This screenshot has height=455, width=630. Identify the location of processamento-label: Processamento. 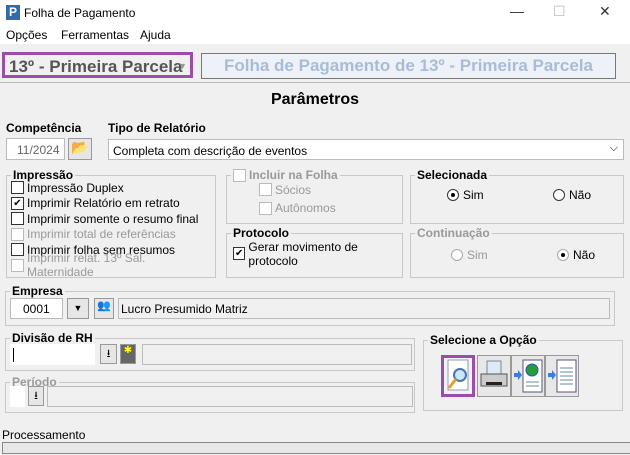
(44, 435).